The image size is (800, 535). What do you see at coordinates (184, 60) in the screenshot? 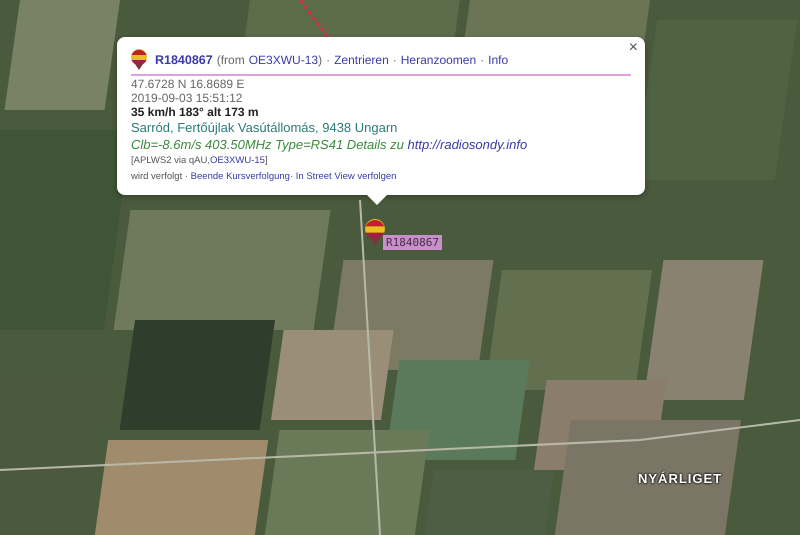
I see `station-link: R1840867` at bounding box center [184, 60].